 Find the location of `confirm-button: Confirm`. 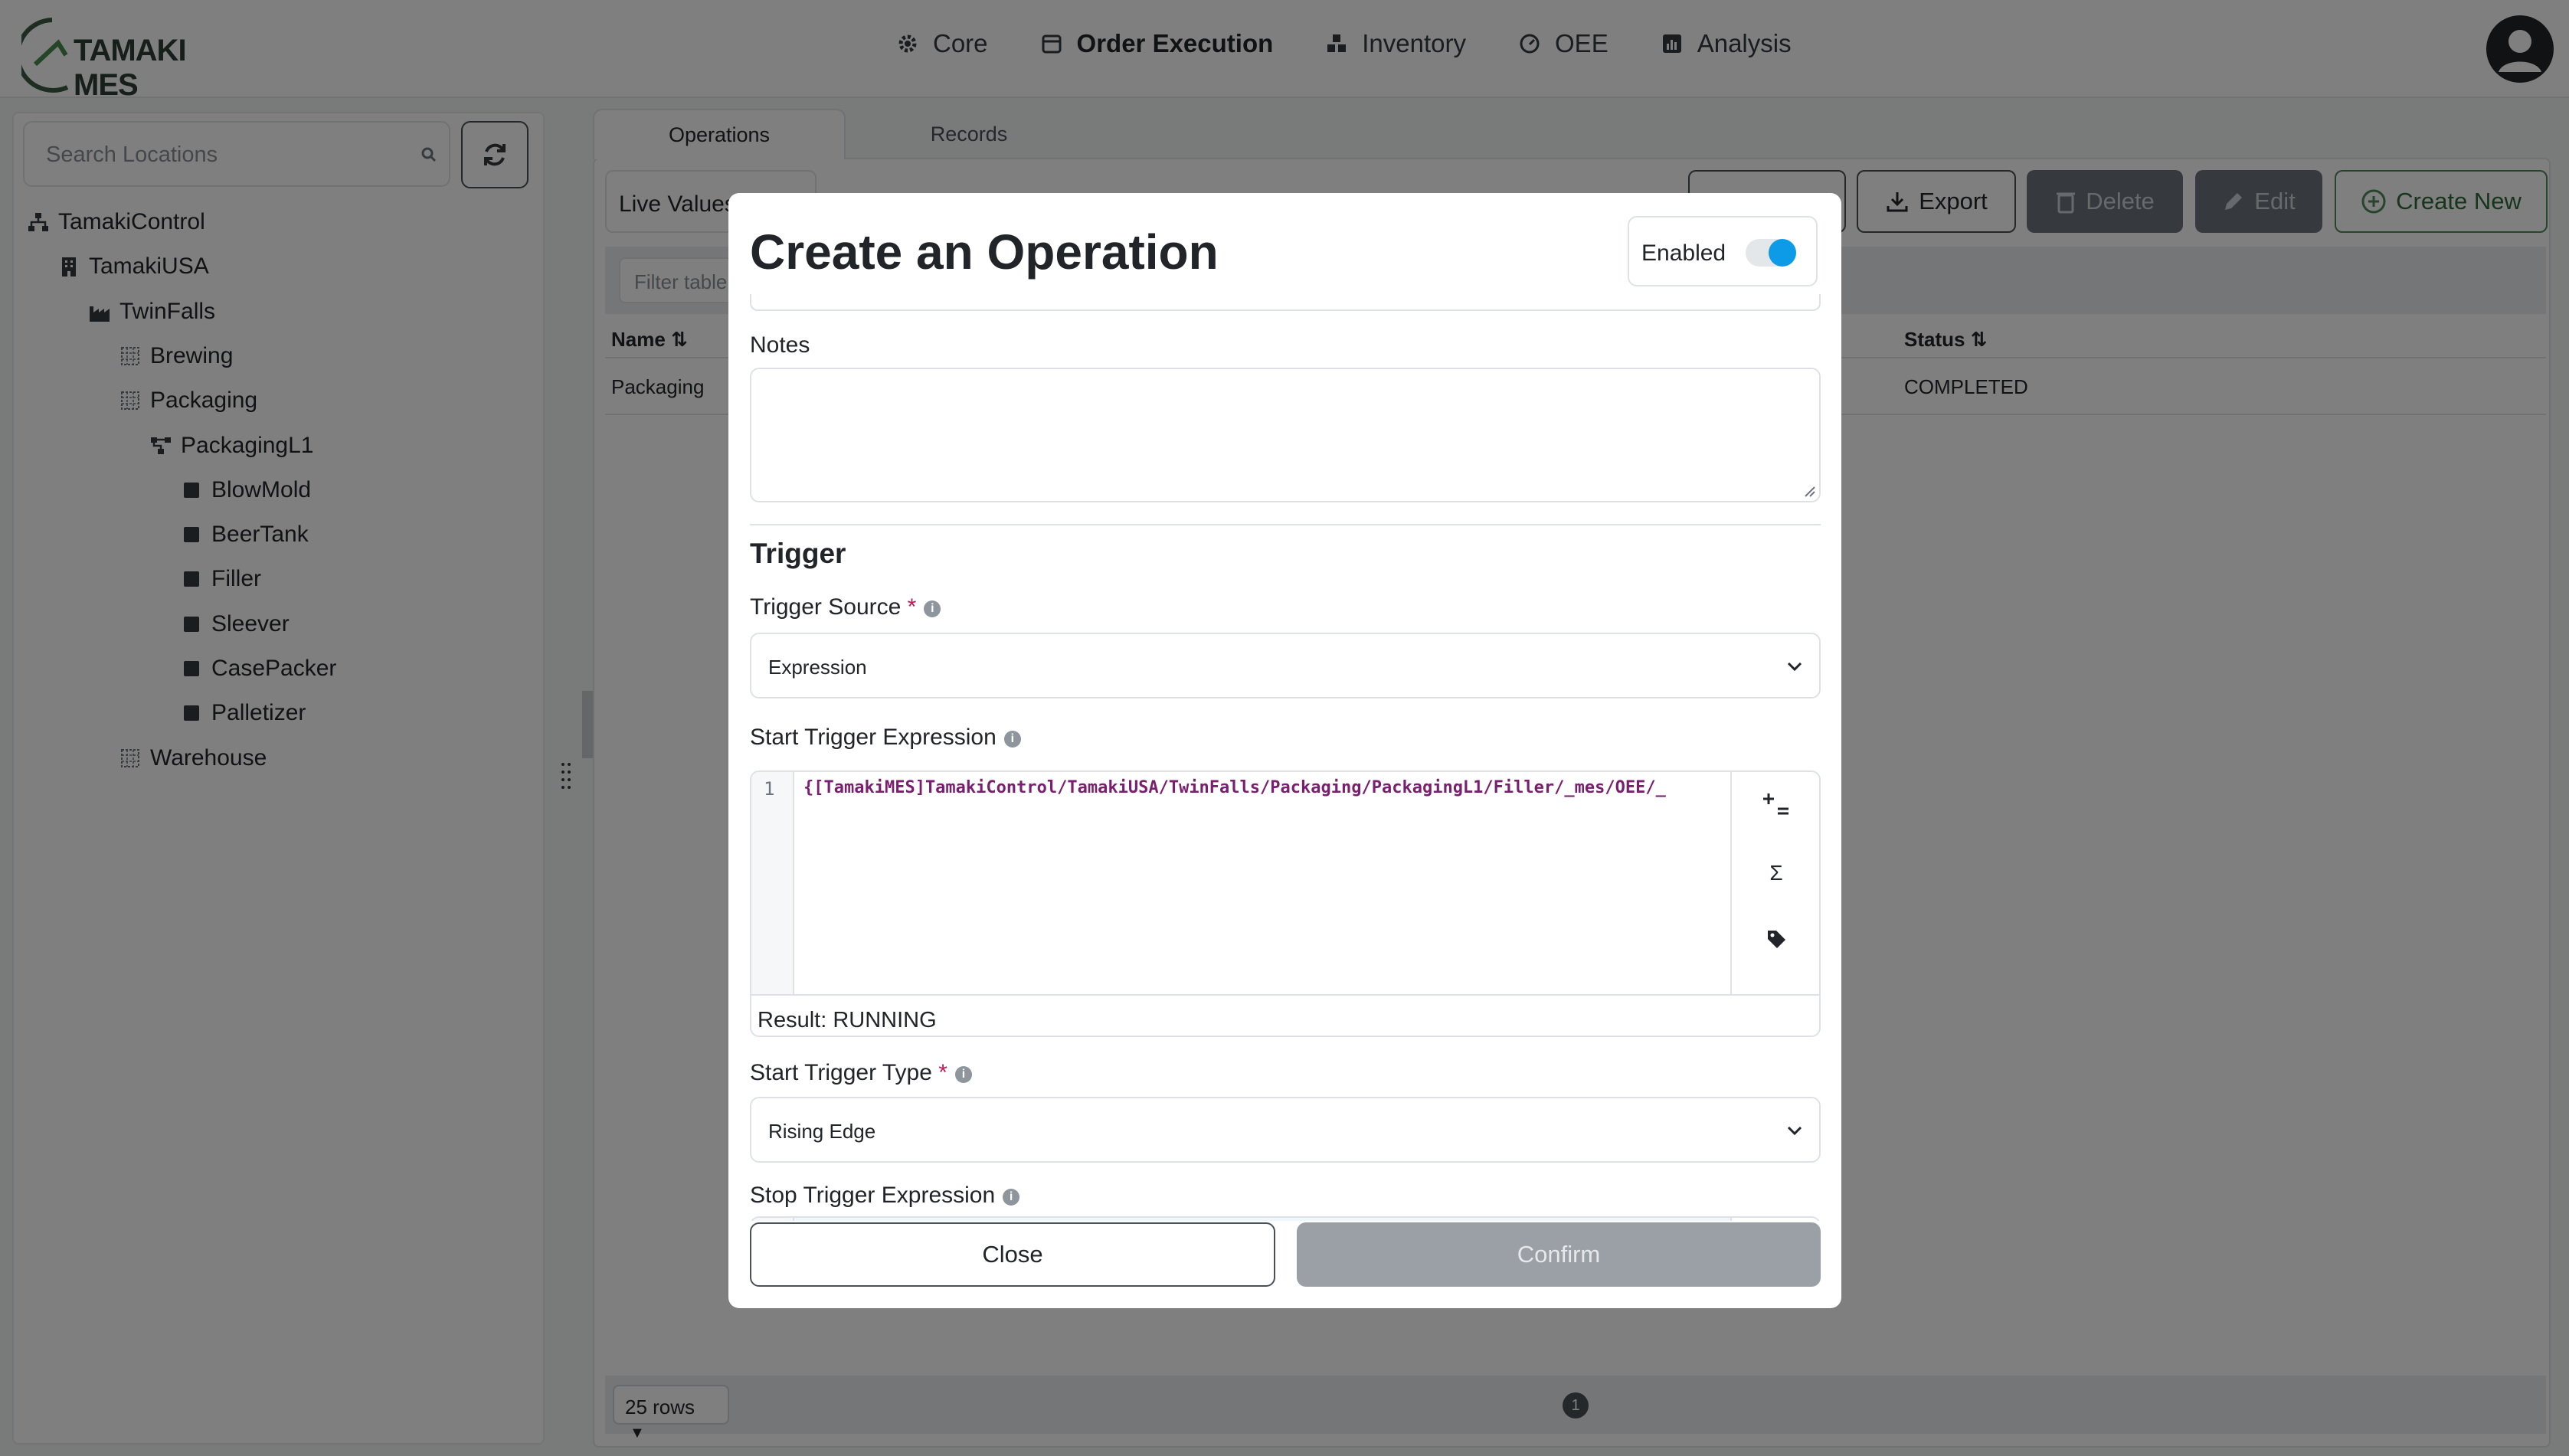

confirm-button: Confirm is located at coordinates (1559, 1255).